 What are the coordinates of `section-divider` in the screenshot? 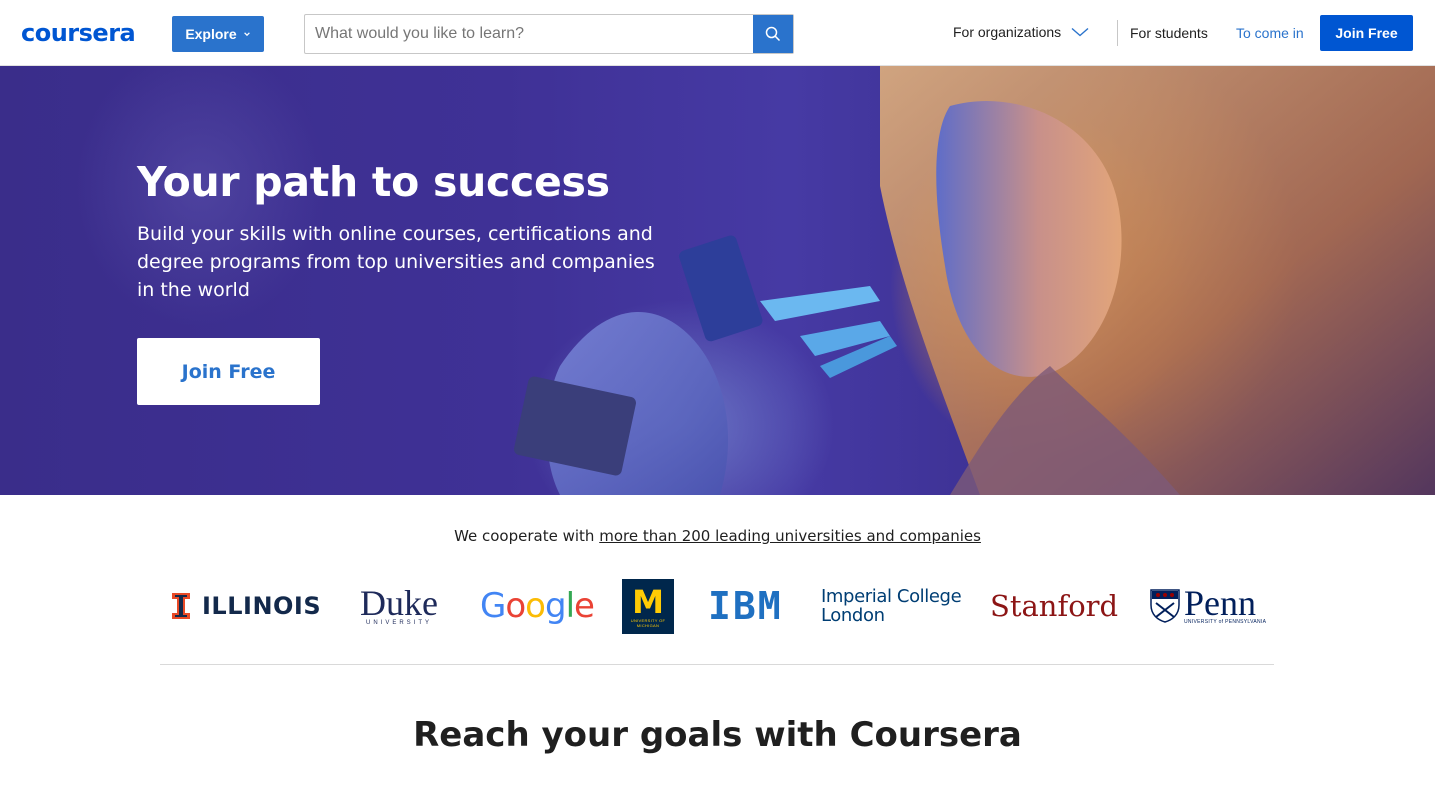 It's located at (717, 664).